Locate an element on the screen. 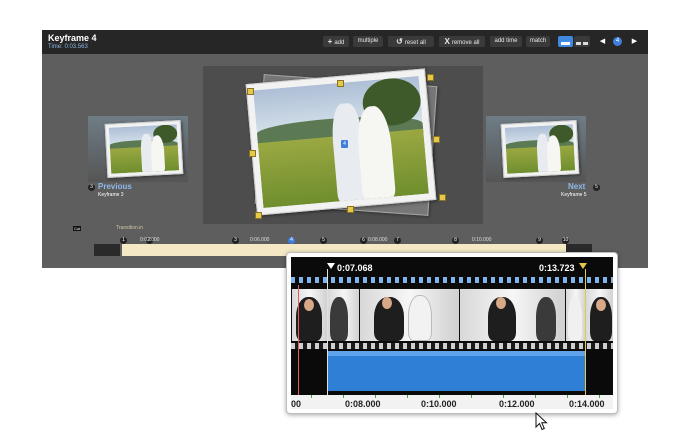 The image size is (688, 445). previous-thumbnail is located at coordinates (144, 149).